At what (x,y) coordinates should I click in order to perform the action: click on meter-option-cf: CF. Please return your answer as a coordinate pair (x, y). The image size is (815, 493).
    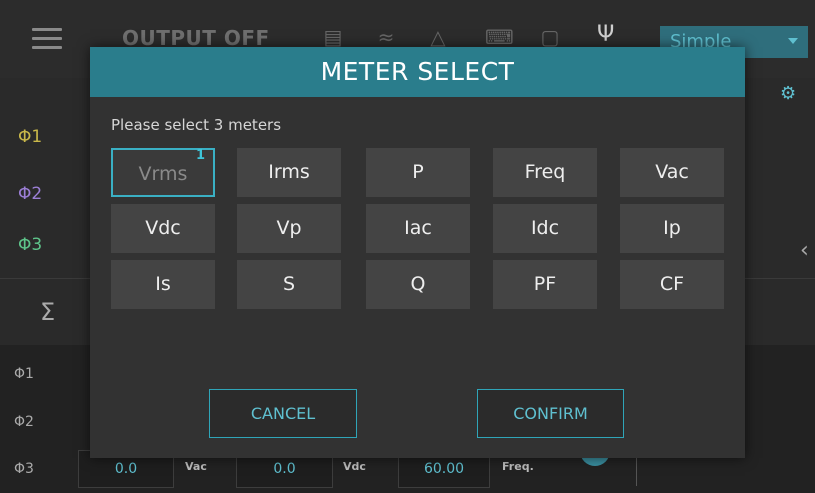
    Looking at the image, I should click on (672, 284).